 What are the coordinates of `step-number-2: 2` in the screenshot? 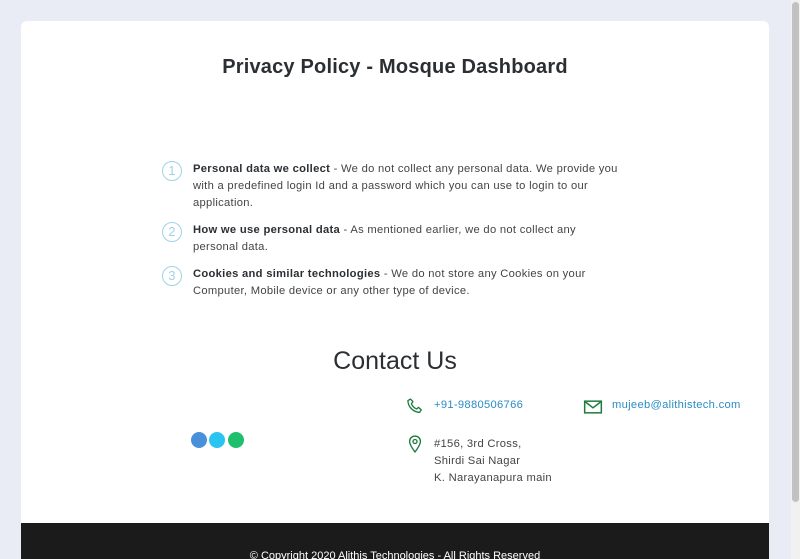 It's located at (172, 232).